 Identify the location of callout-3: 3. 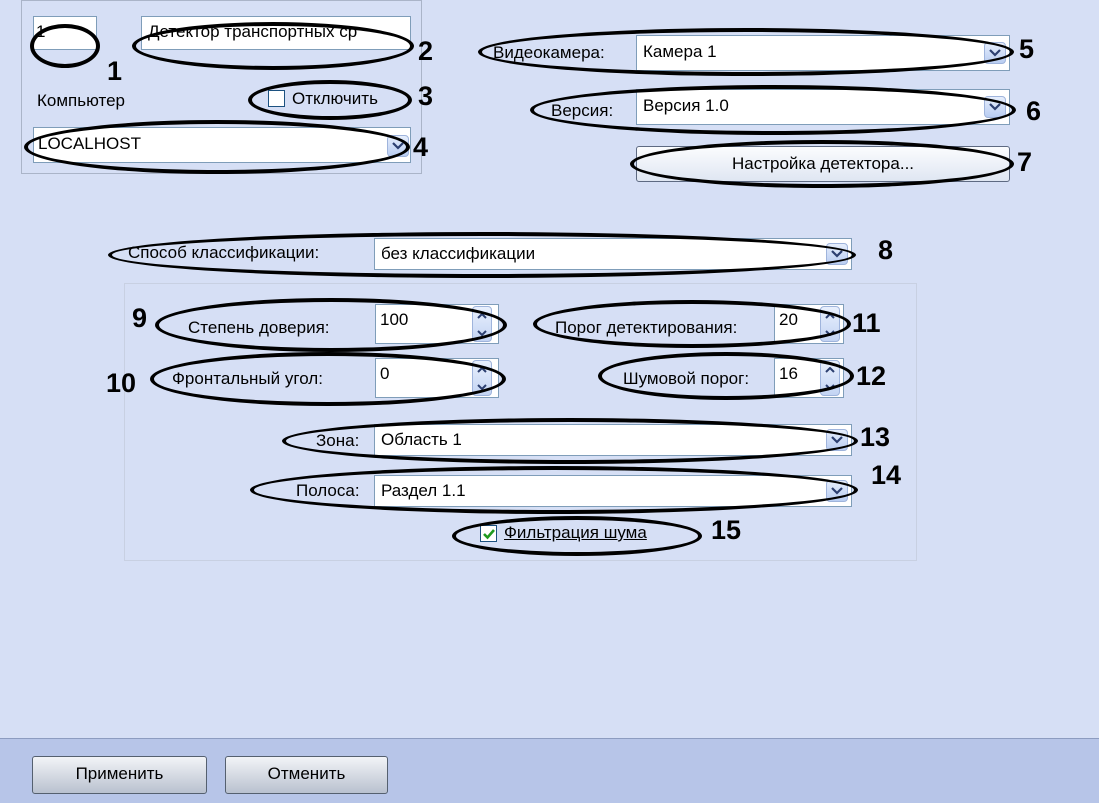
(426, 96).